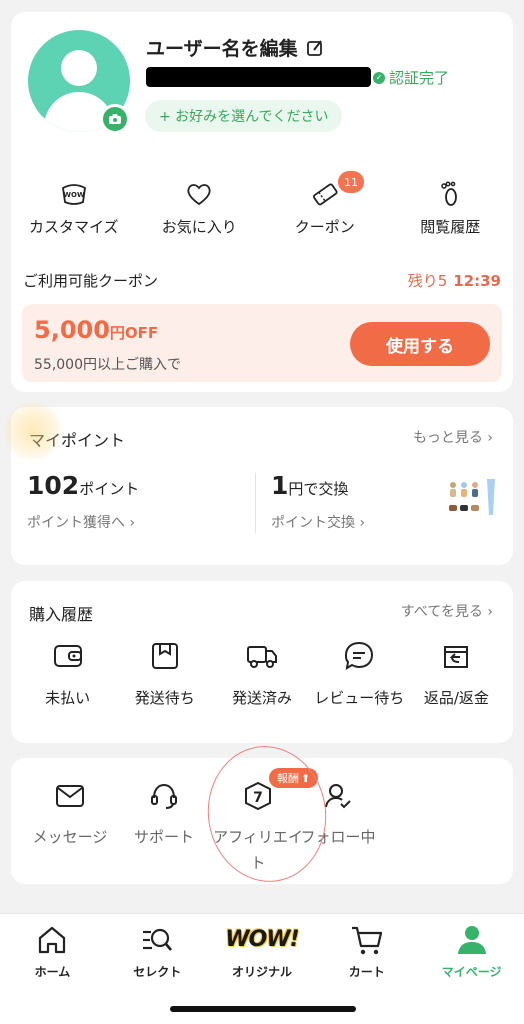 This screenshot has height=1024, width=524. Describe the element at coordinates (313, 523) in the screenshot. I see `exchange-label: ポイント交換` at that location.